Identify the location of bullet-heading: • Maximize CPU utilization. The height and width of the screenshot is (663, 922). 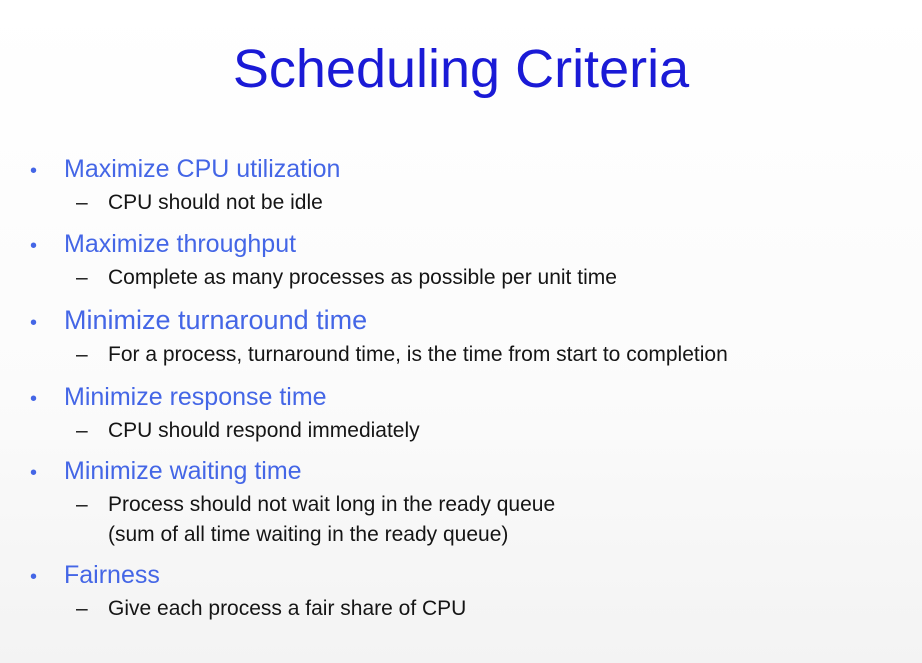
(471, 169).